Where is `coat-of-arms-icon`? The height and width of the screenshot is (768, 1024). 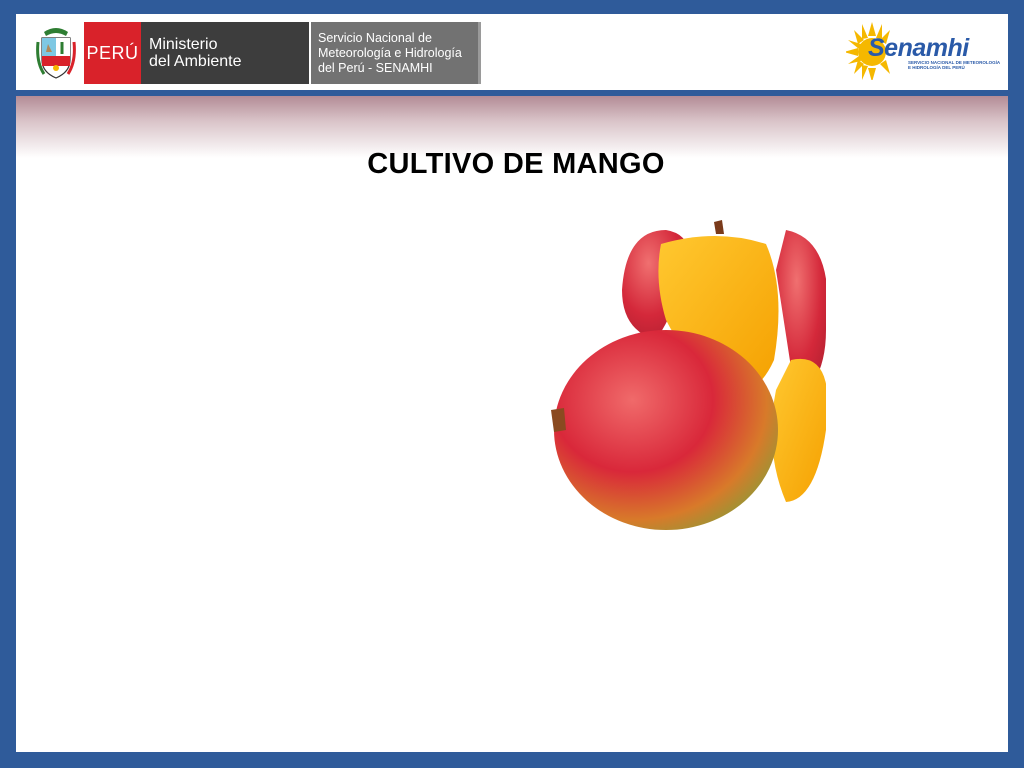
coat-of-arms-icon is located at coordinates (56, 53).